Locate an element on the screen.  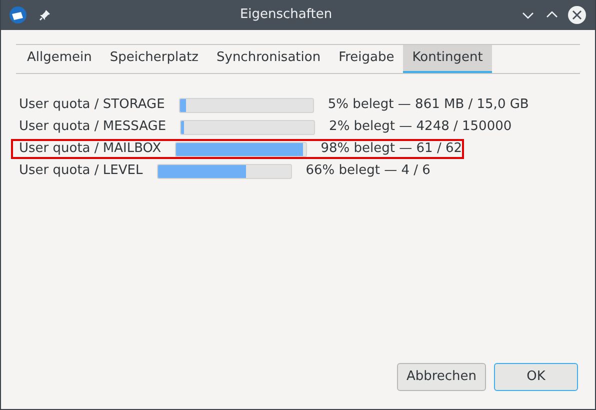
quota-reading: 2% belegt — 4248 / 150000 is located at coordinates (420, 127).